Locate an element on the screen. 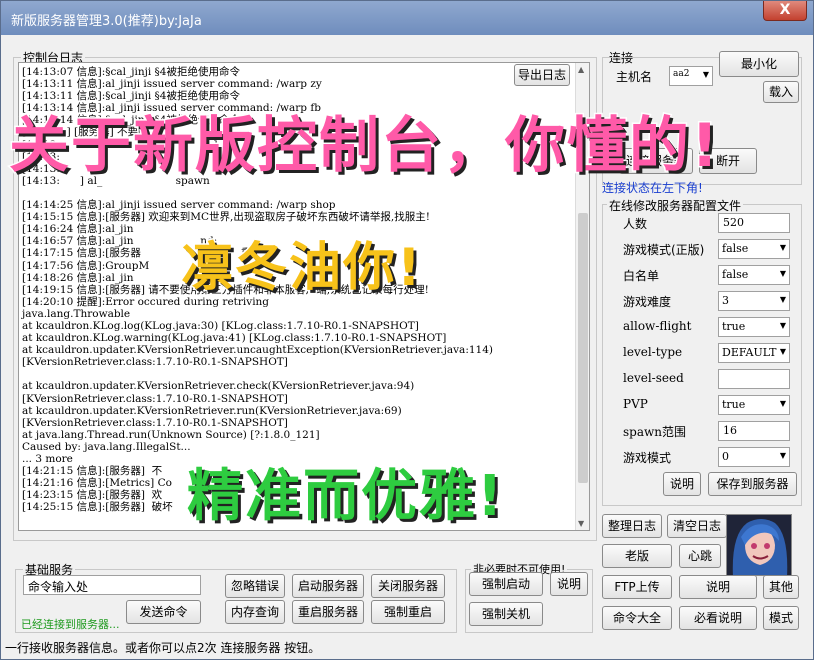 Image resolution: width=814 pixels, height=660 pixels. scroll-down-icon: ▼ is located at coordinates (581, 523).